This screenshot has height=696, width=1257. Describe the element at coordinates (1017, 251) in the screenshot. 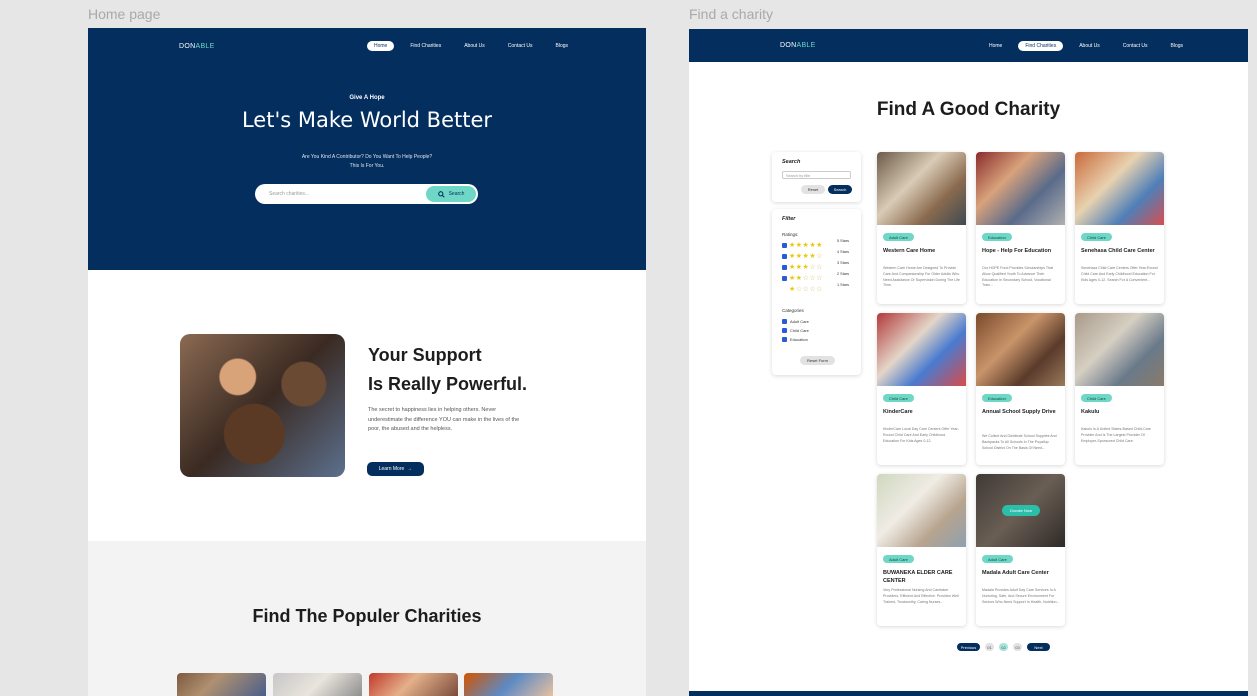

I see `charity-name: Hope - Help For Education` at that location.